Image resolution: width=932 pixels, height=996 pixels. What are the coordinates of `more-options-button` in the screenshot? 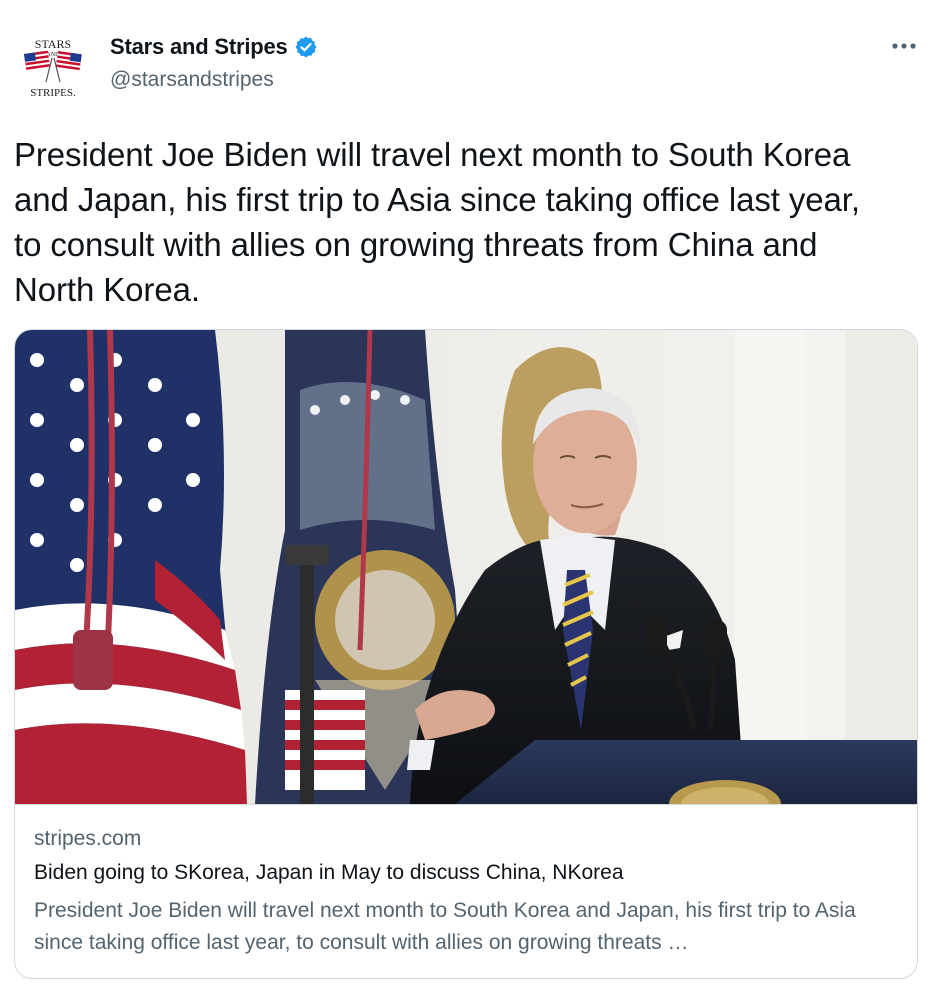 It's located at (904, 46).